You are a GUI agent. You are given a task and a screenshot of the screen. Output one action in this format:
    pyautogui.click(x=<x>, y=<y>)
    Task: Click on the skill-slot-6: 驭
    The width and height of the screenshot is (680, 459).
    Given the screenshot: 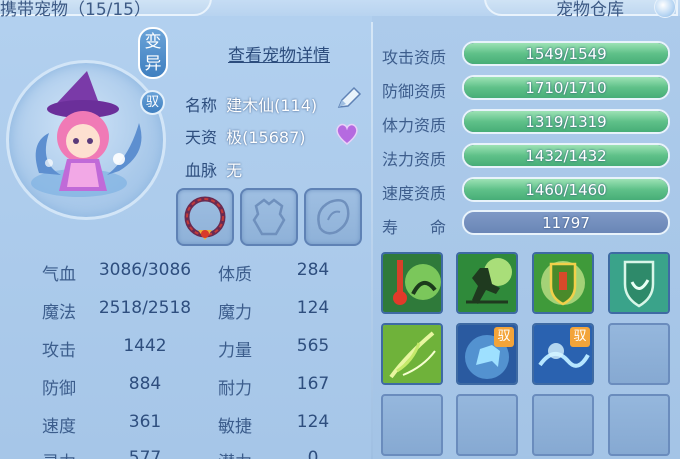 What is the action you would take?
    pyautogui.click(x=487, y=354)
    